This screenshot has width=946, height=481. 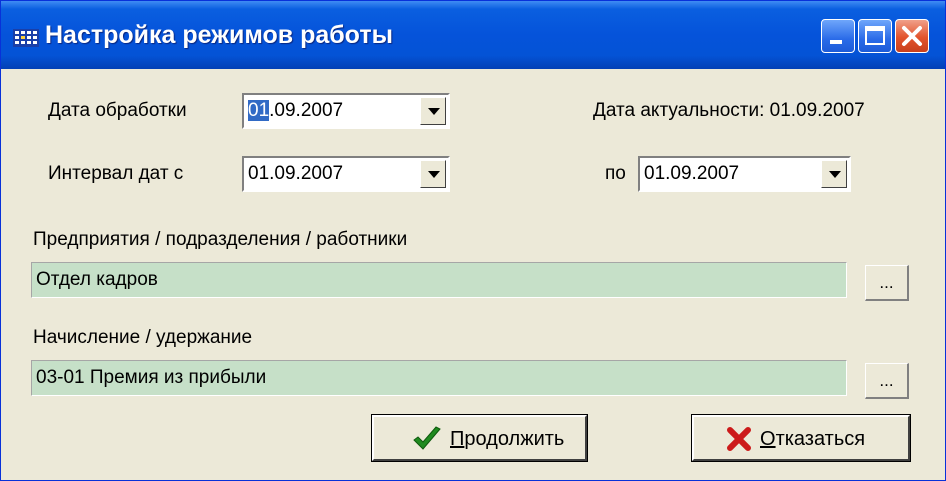 I want to click on date-to-value: 01.09.2007, so click(x=691, y=174).